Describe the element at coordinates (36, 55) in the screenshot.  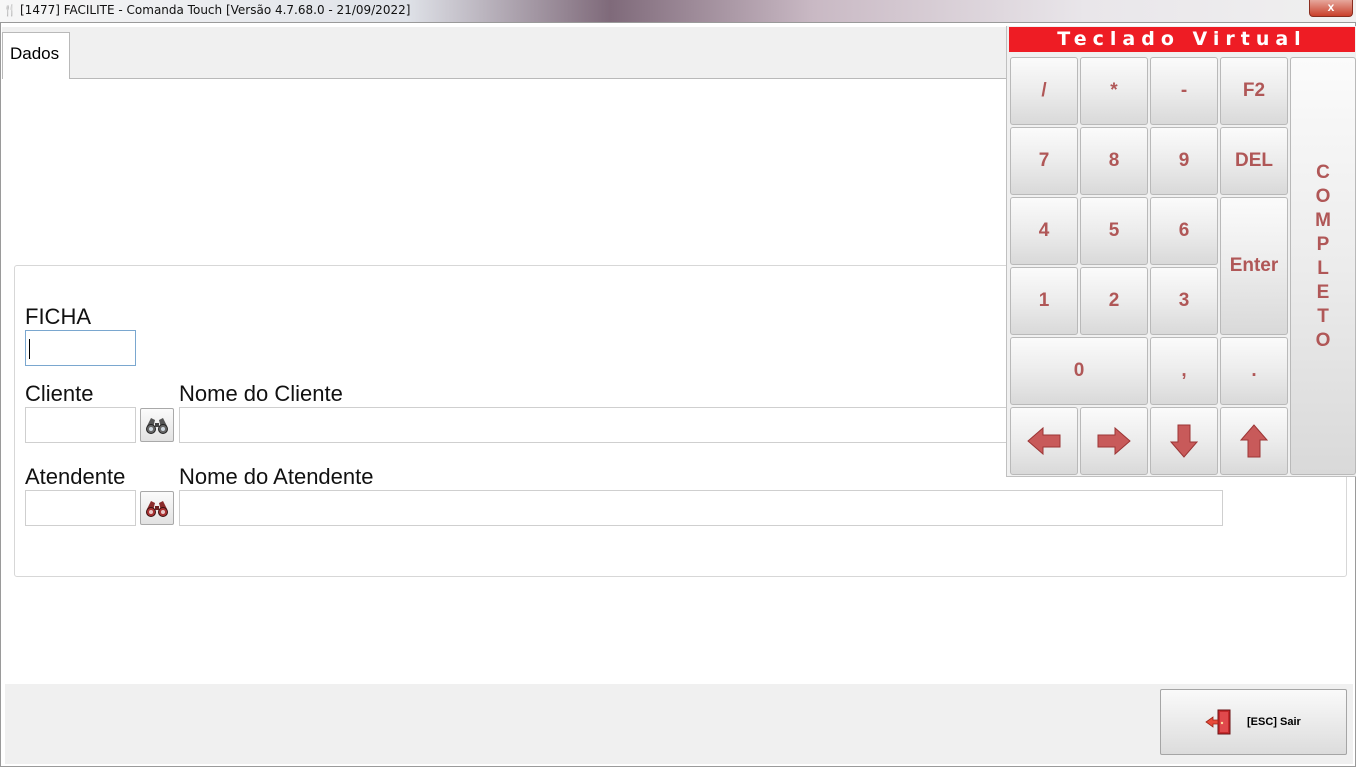
I see `tab-dados: Dados` at that location.